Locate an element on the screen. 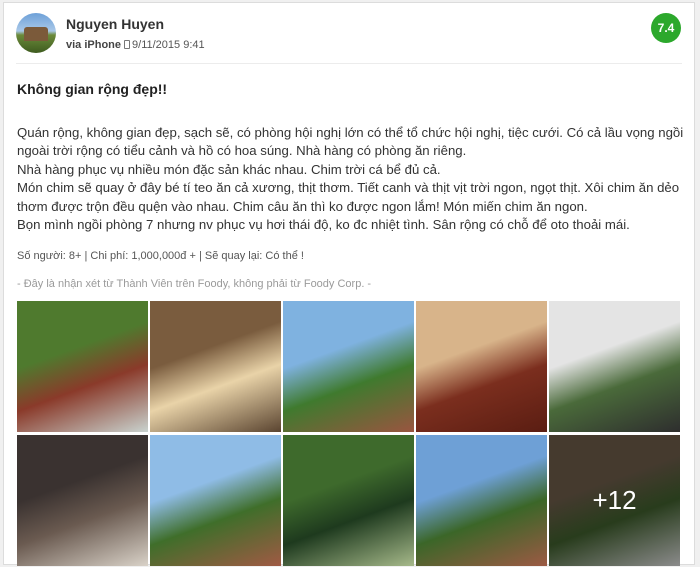 This screenshot has height=567, width=700. header-divider is located at coordinates (349, 63).